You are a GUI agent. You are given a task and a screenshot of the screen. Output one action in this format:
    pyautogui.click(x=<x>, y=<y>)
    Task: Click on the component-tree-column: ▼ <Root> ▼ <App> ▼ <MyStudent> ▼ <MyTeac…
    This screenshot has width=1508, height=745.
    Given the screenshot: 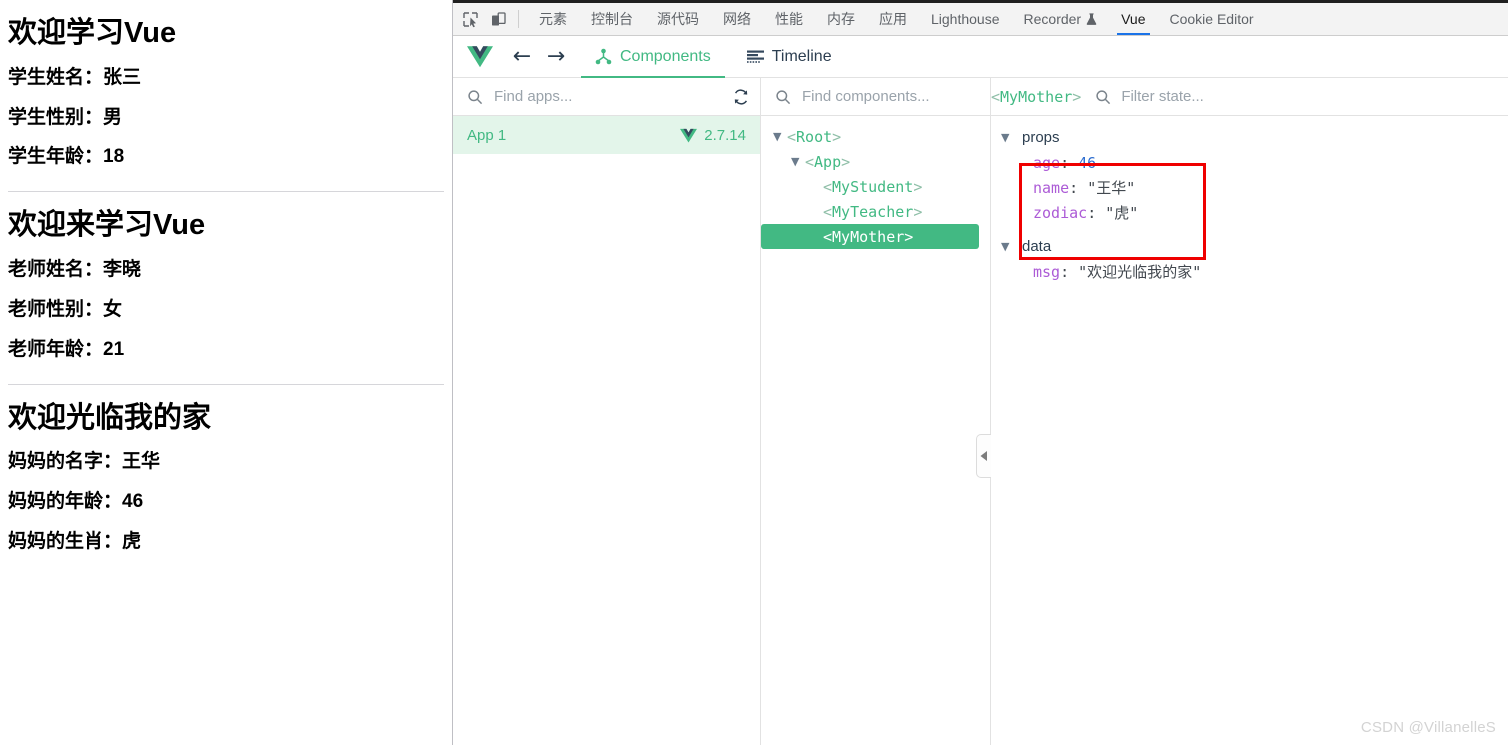 What is the action you would take?
    pyautogui.click(x=876, y=411)
    